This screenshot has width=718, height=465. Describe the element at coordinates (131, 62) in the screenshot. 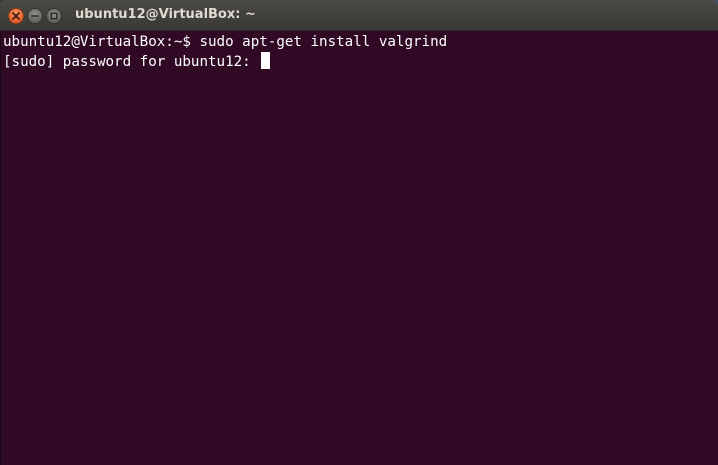

I see `password-prompt: [sudo] password for ubuntu12:` at that location.